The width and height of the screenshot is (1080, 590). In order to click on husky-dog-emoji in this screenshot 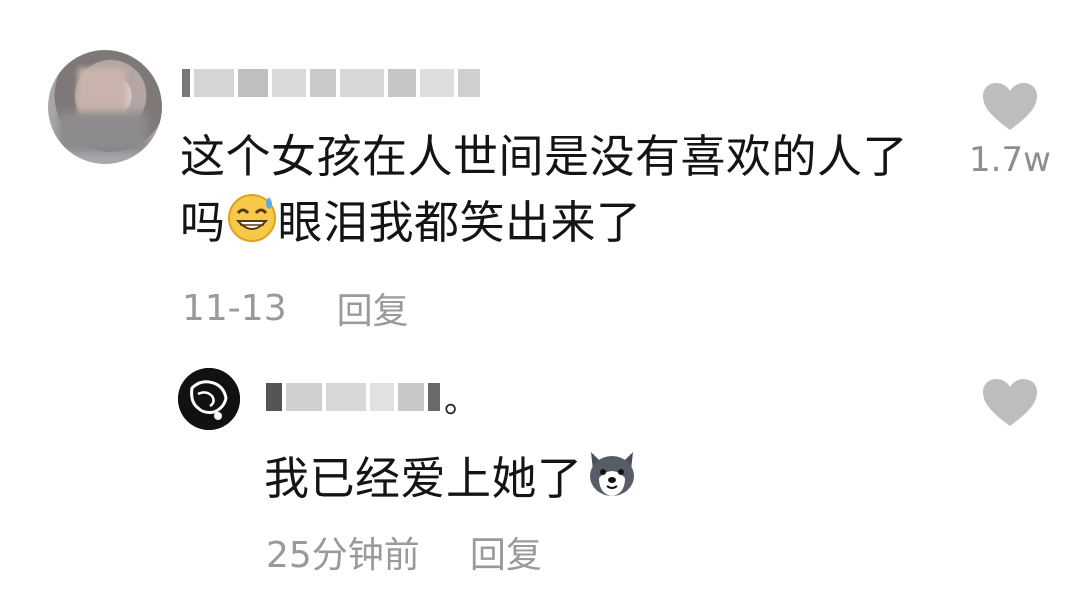, I will do `click(612, 482)`.